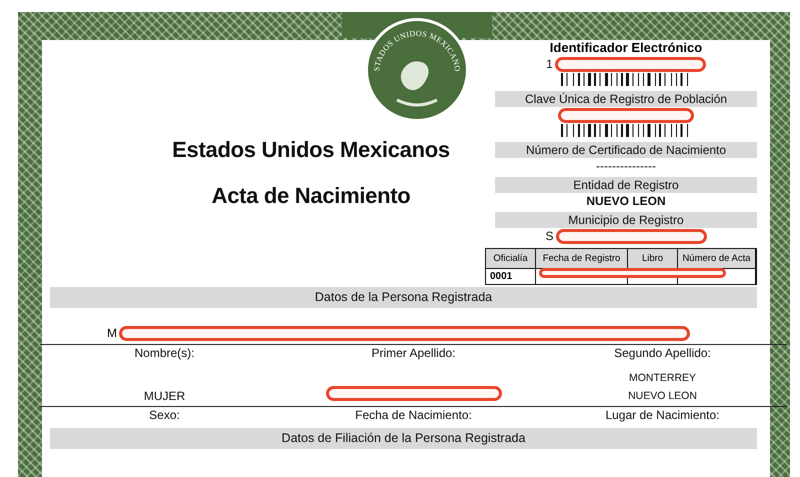 Image resolution: width=800 pixels, height=477 pixels. What do you see at coordinates (626, 220) in the screenshot?
I see `field-label: Municipio de Registro` at bounding box center [626, 220].